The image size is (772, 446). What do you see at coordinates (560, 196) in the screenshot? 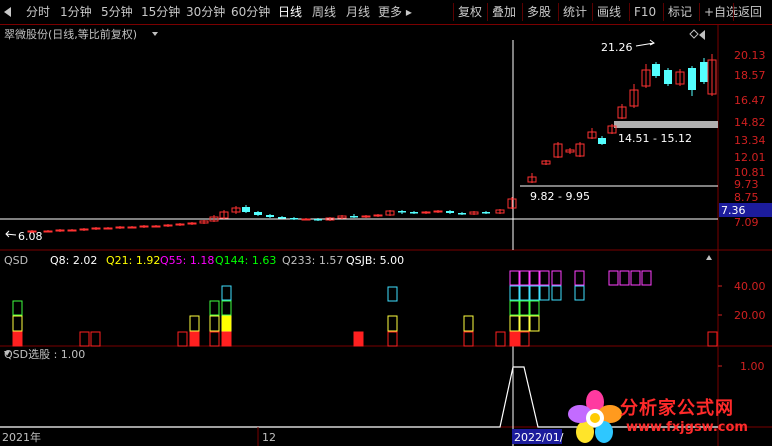
I see `range-lower-annotation: 9.82 - 9.95` at bounding box center [560, 196].